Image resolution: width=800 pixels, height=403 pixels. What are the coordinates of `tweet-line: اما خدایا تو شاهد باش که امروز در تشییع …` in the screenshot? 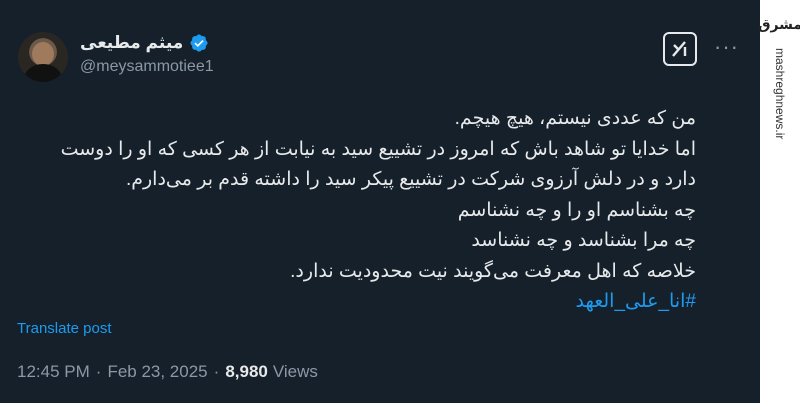 It's located at (378, 149).